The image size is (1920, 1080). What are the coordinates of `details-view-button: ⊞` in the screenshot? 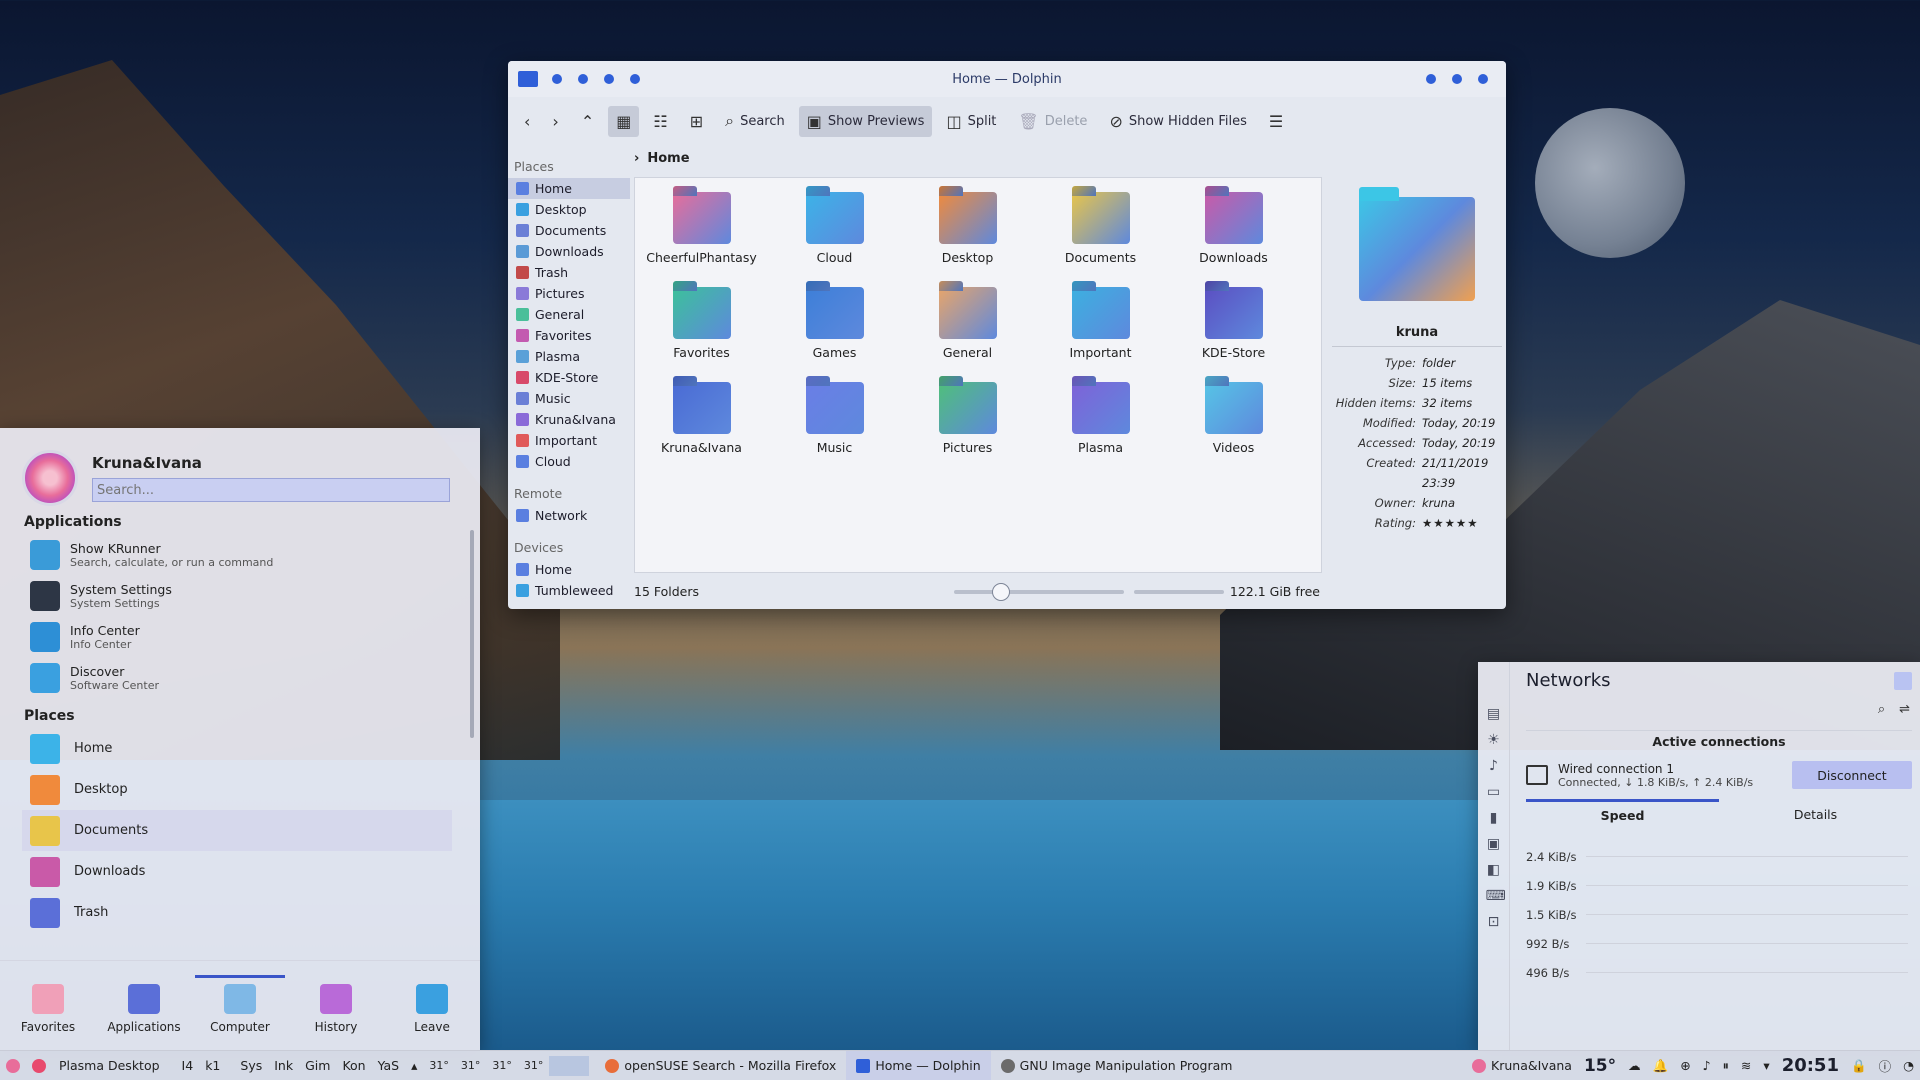 It's located at (696, 121).